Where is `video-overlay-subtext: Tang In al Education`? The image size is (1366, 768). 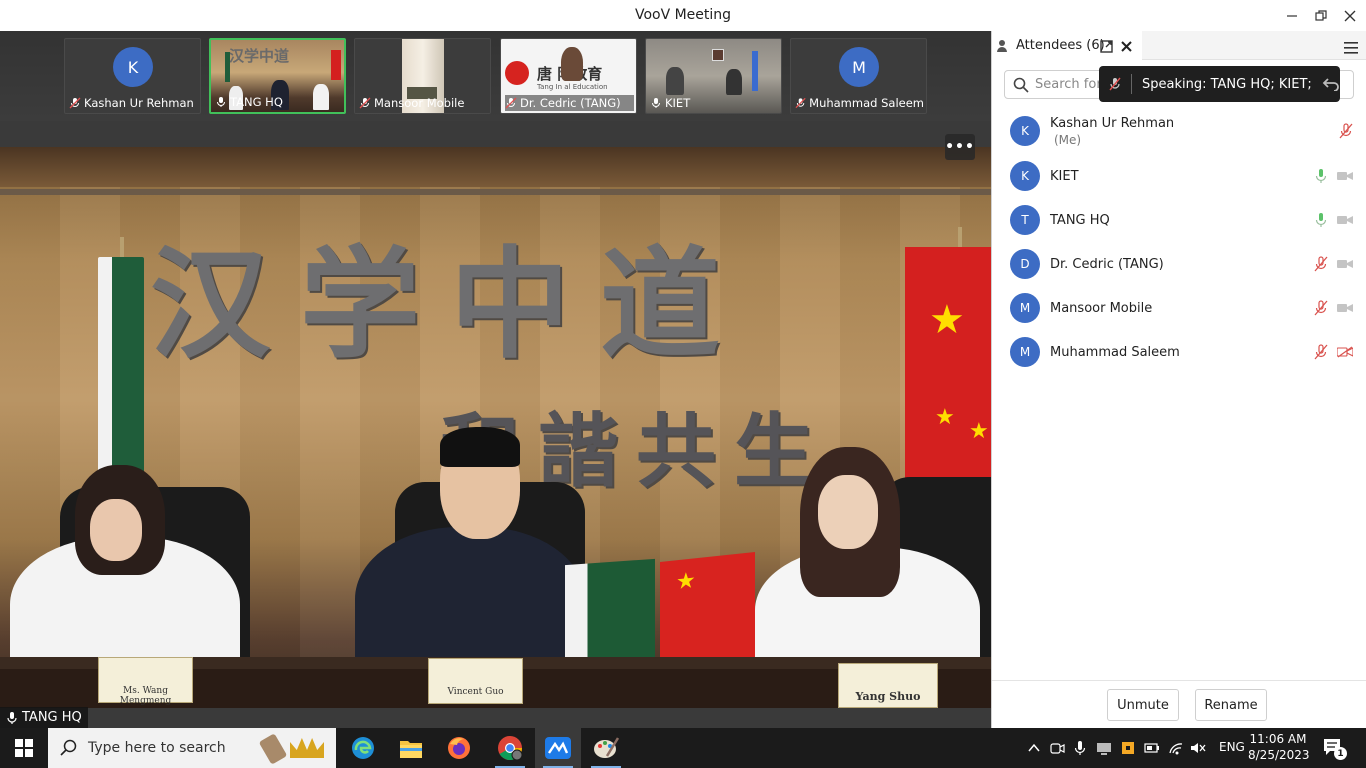
video-overlay-subtext: Tang In al Education is located at coordinates (572, 87).